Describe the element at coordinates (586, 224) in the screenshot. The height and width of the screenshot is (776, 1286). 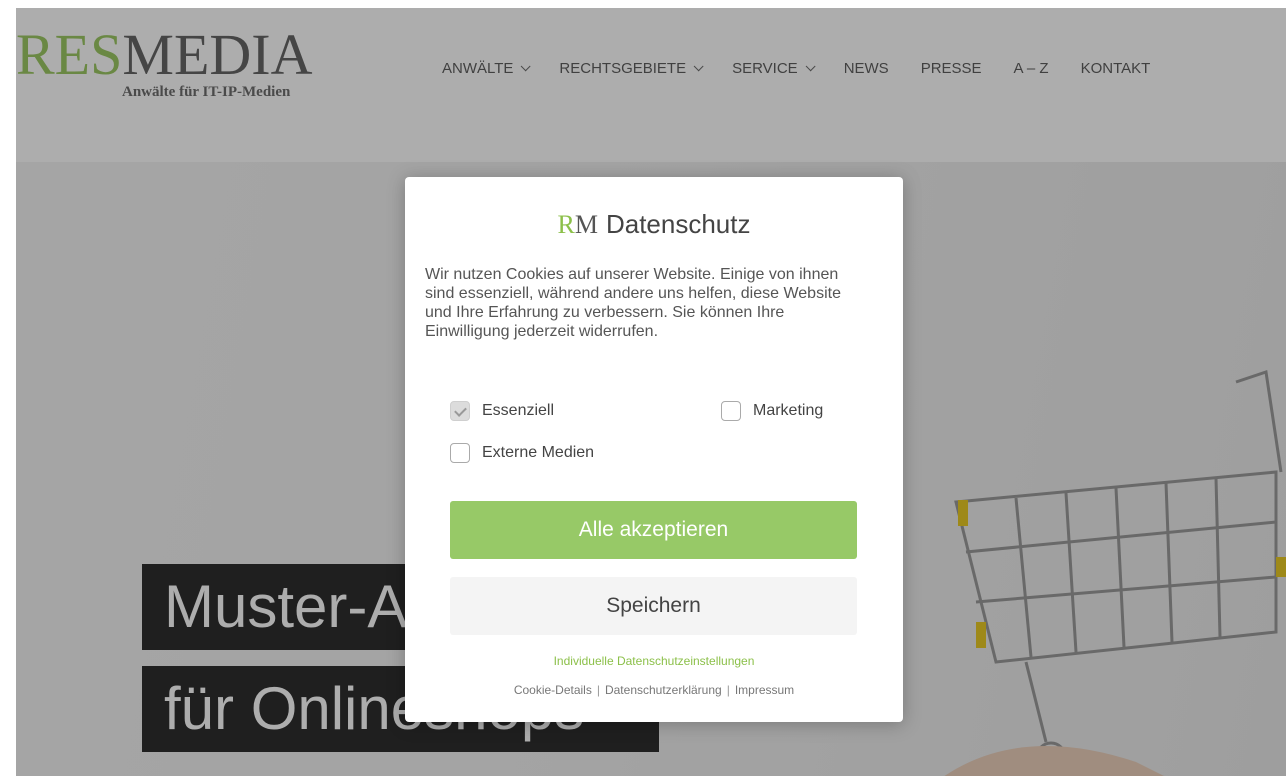
I see `rm-logo-m: M` at that location.